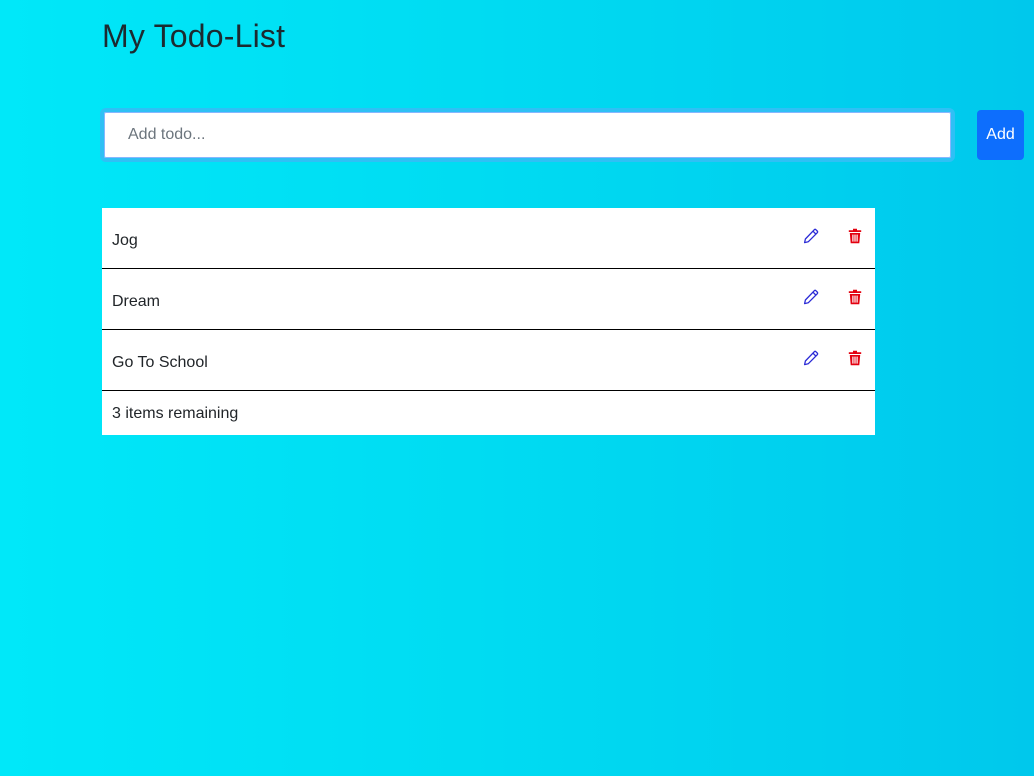  Describe the element at coordinates (160, 362) in the screenshot. I see `todo-text: Go To School` at that location.